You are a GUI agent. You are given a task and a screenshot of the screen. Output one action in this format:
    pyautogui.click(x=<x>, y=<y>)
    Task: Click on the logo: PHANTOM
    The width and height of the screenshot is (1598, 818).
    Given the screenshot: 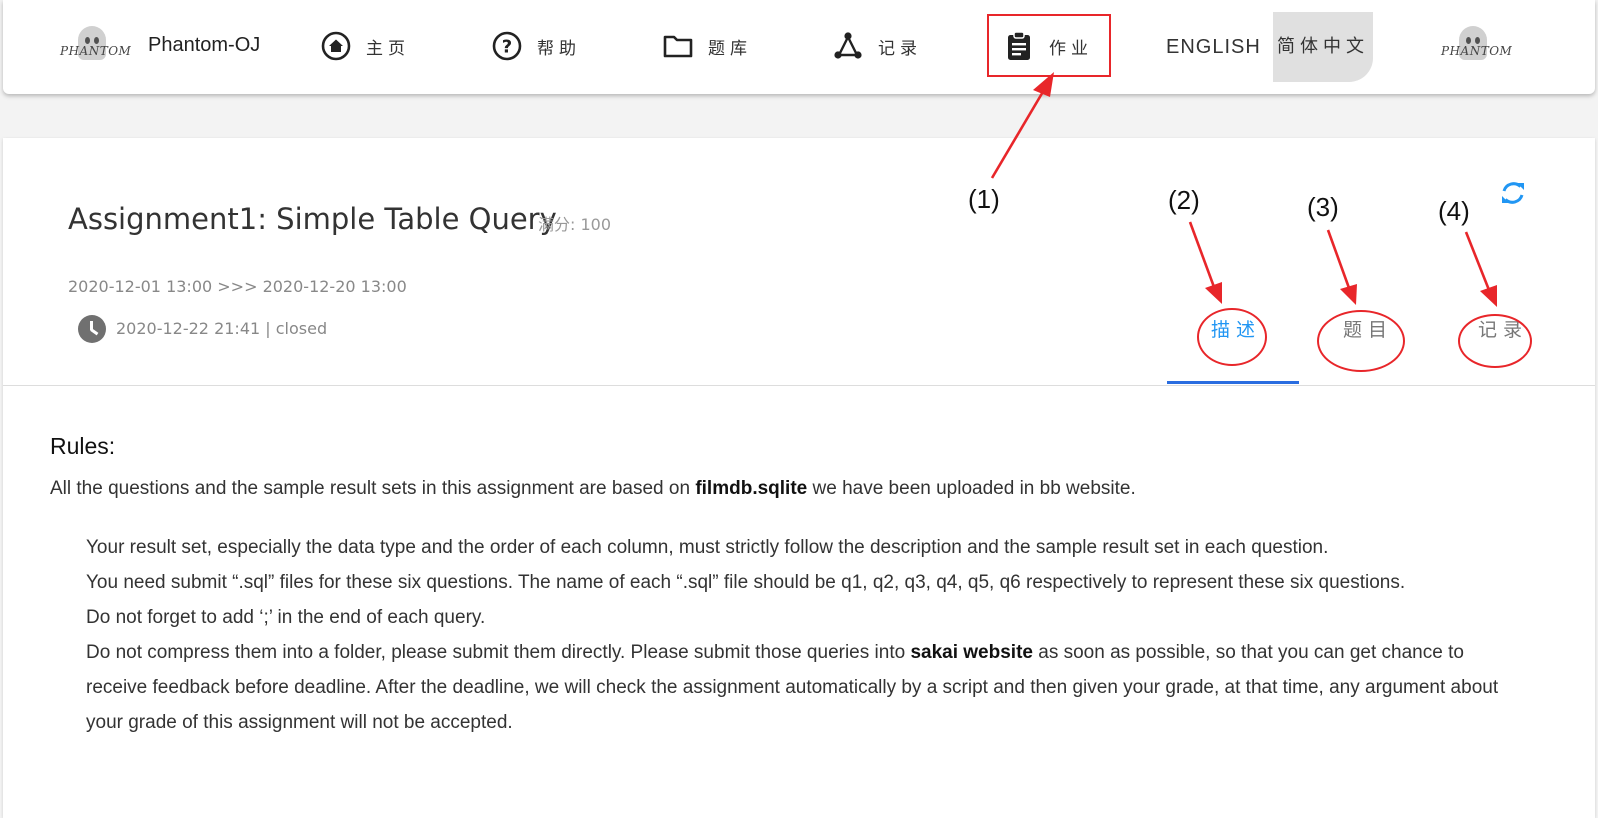 What is the action you would take?
    pyautogui.click(x=96, y=48)
    